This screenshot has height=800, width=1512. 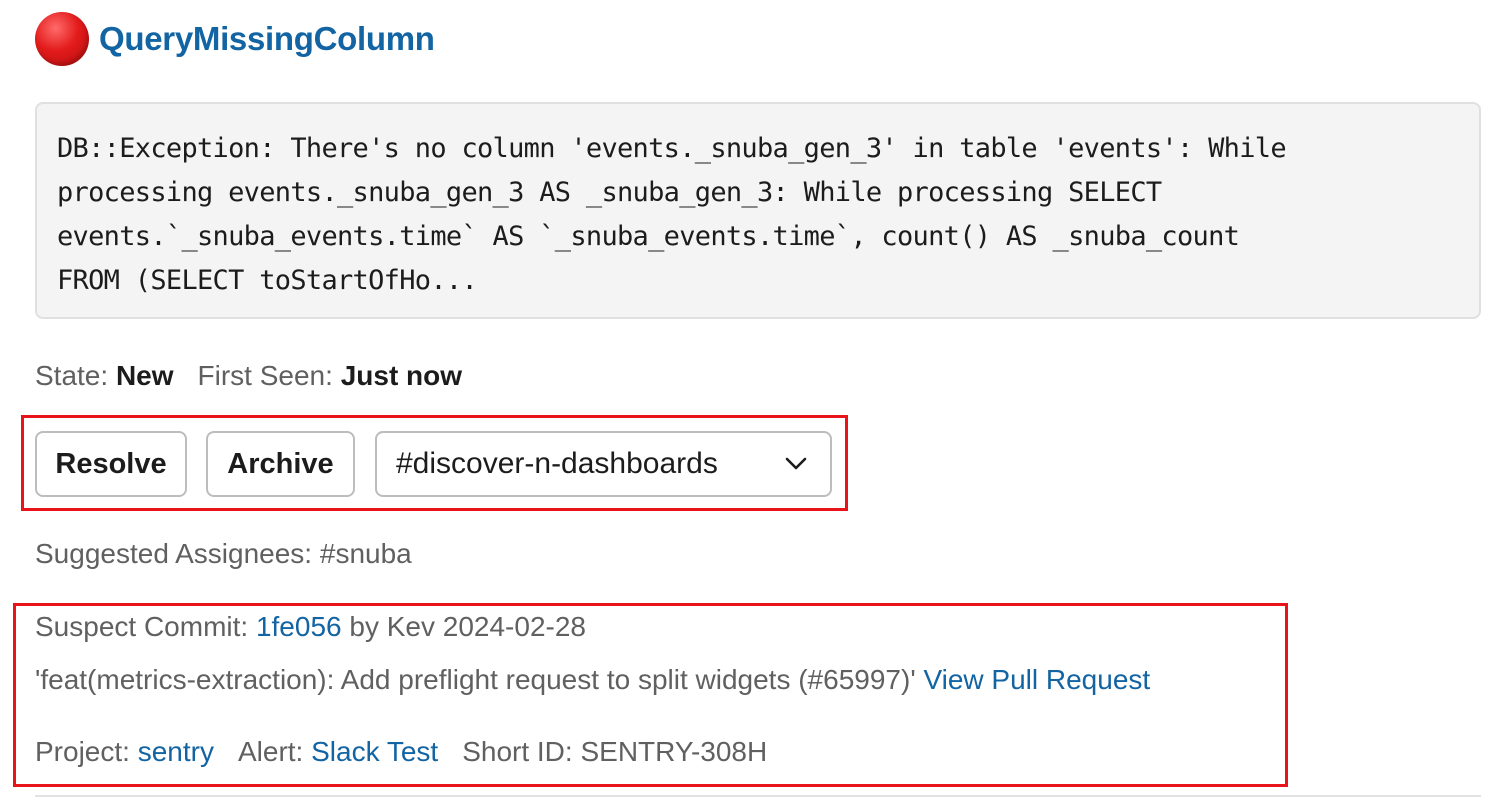 I want to click on suspect-commit-line: Suspect Commit: 1fe056 by Kev 2024-02-28, so click(x=310, y=627).